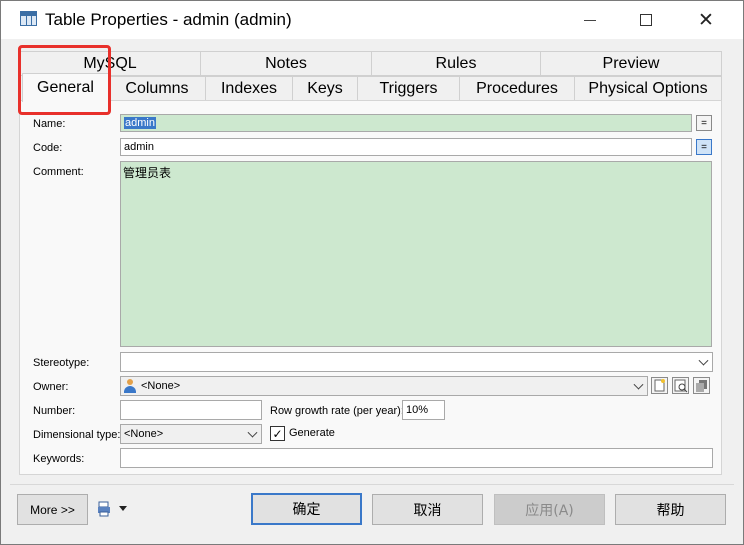 This screenshot has height=545, width=744. I want to click on name-label: Name:, so click(49, 124).